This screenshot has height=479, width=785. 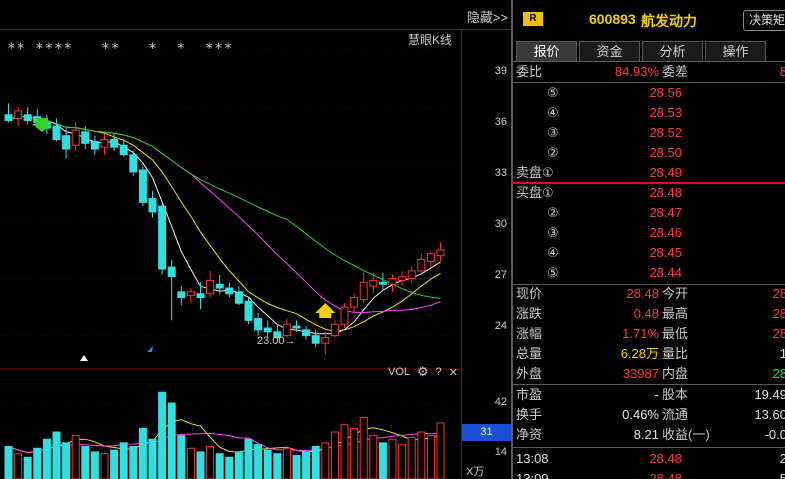 I want to click on tick-price: 28.48, so click(x=665, y=458).